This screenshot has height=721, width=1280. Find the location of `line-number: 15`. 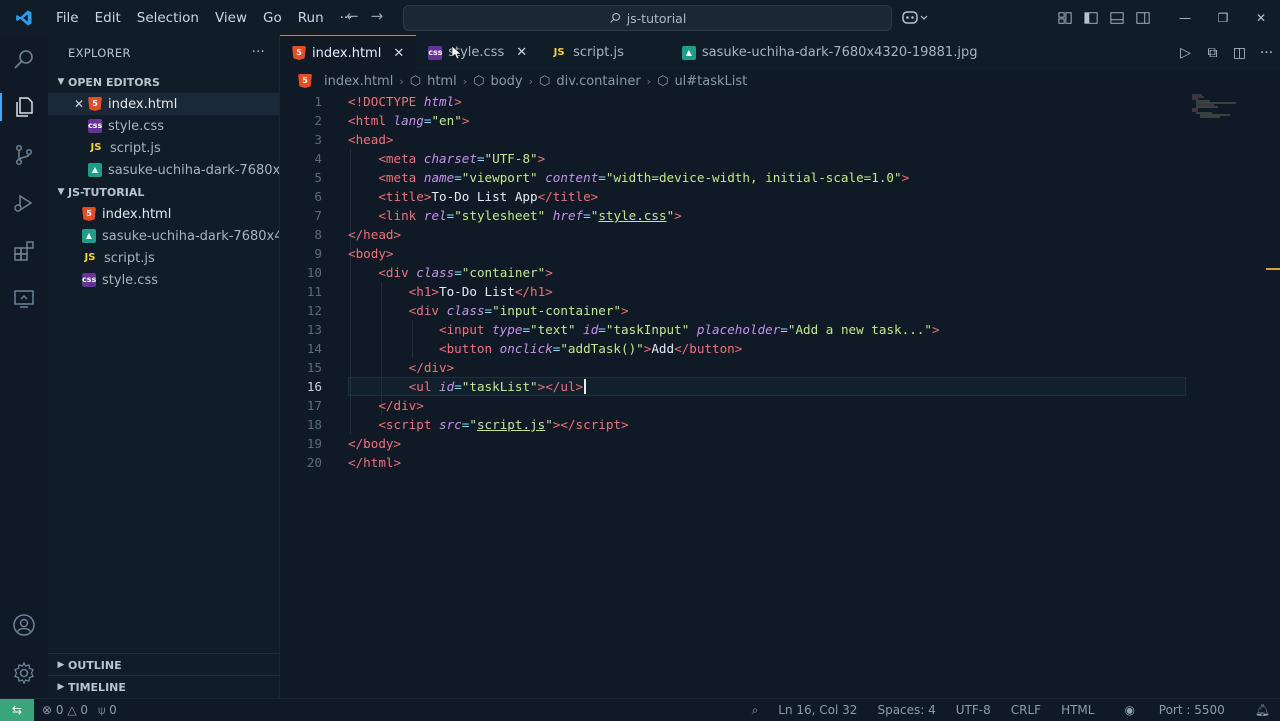

line-number: 15 is located at coordinates (314, 367).